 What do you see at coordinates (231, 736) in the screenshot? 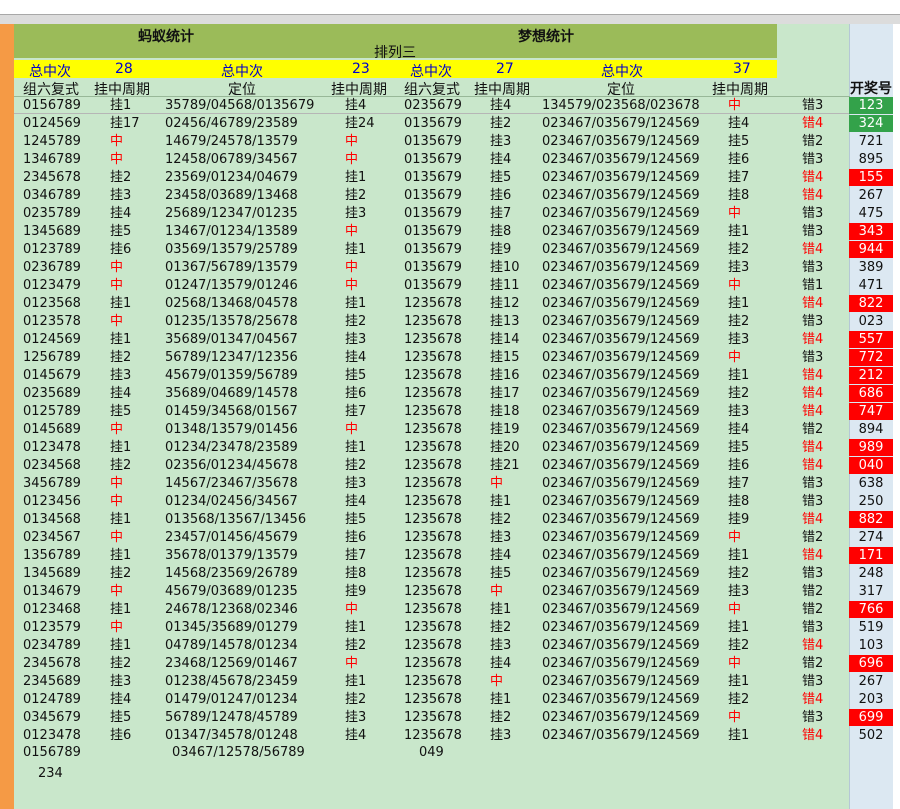
I see `position-cell: 01347/34578/01248` at bounding box center [231, 736].